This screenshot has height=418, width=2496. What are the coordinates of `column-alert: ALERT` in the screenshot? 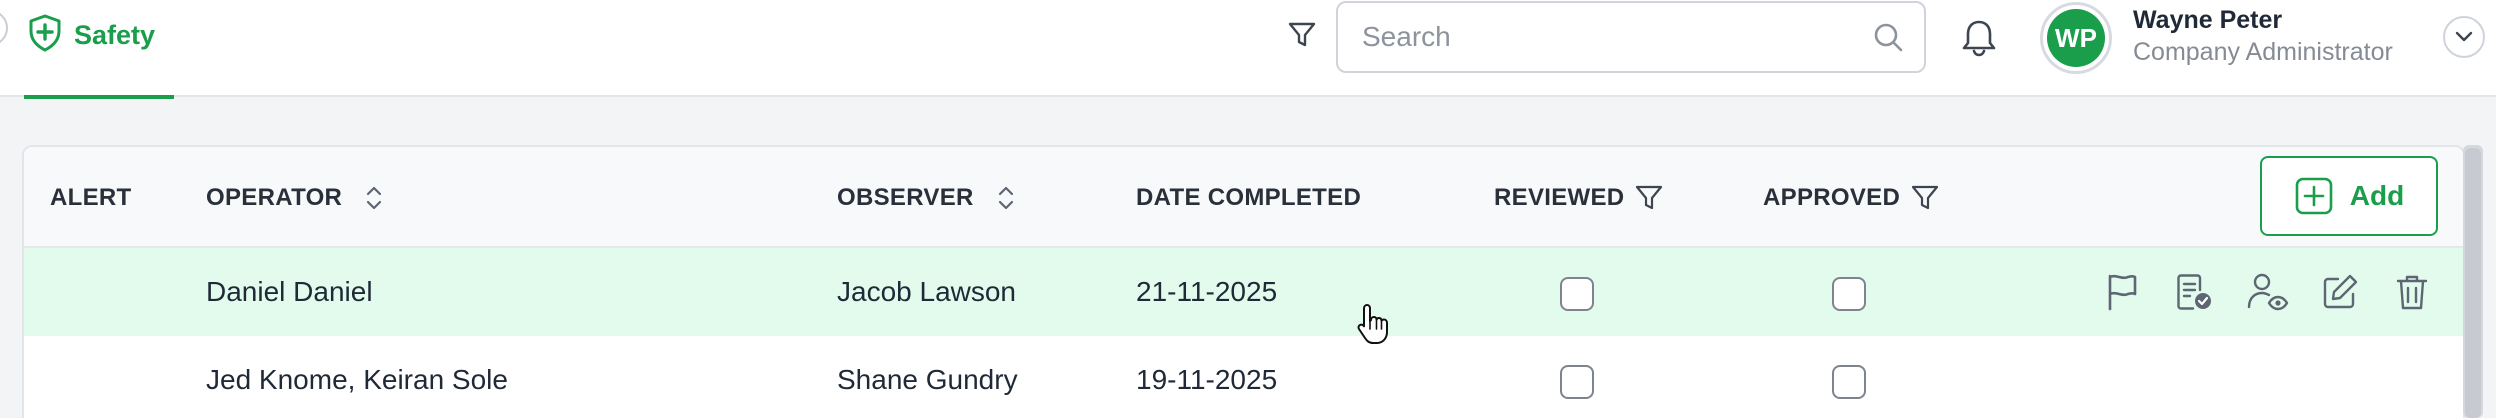 It's located at (91, 197).